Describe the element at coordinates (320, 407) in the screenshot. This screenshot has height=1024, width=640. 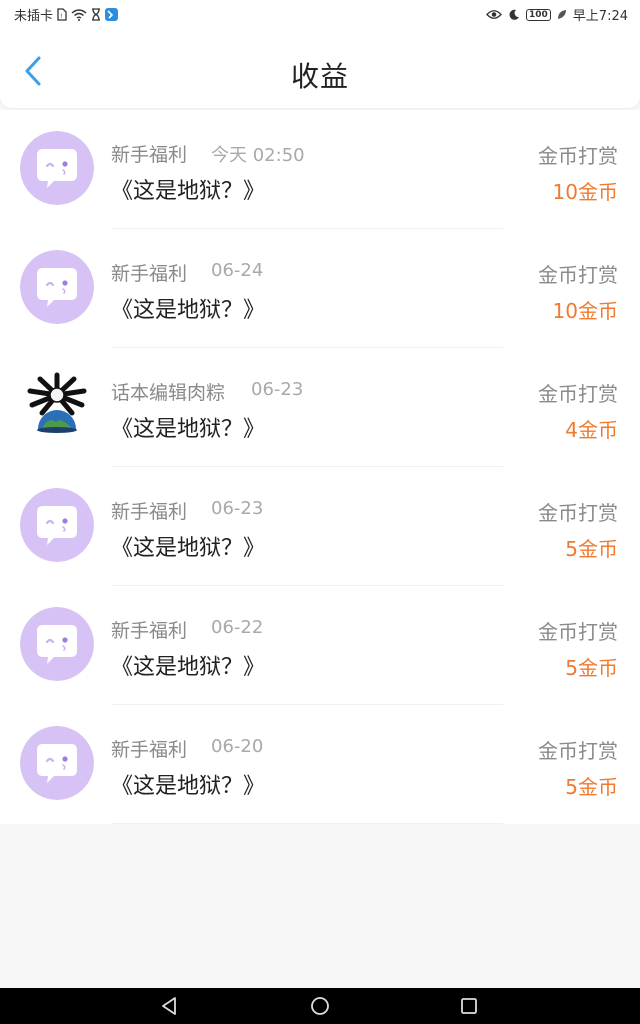
I see `list-item: 话本编辑肉粽 06-23 《这是地狱？》 金币打赏 4金币` at that location.